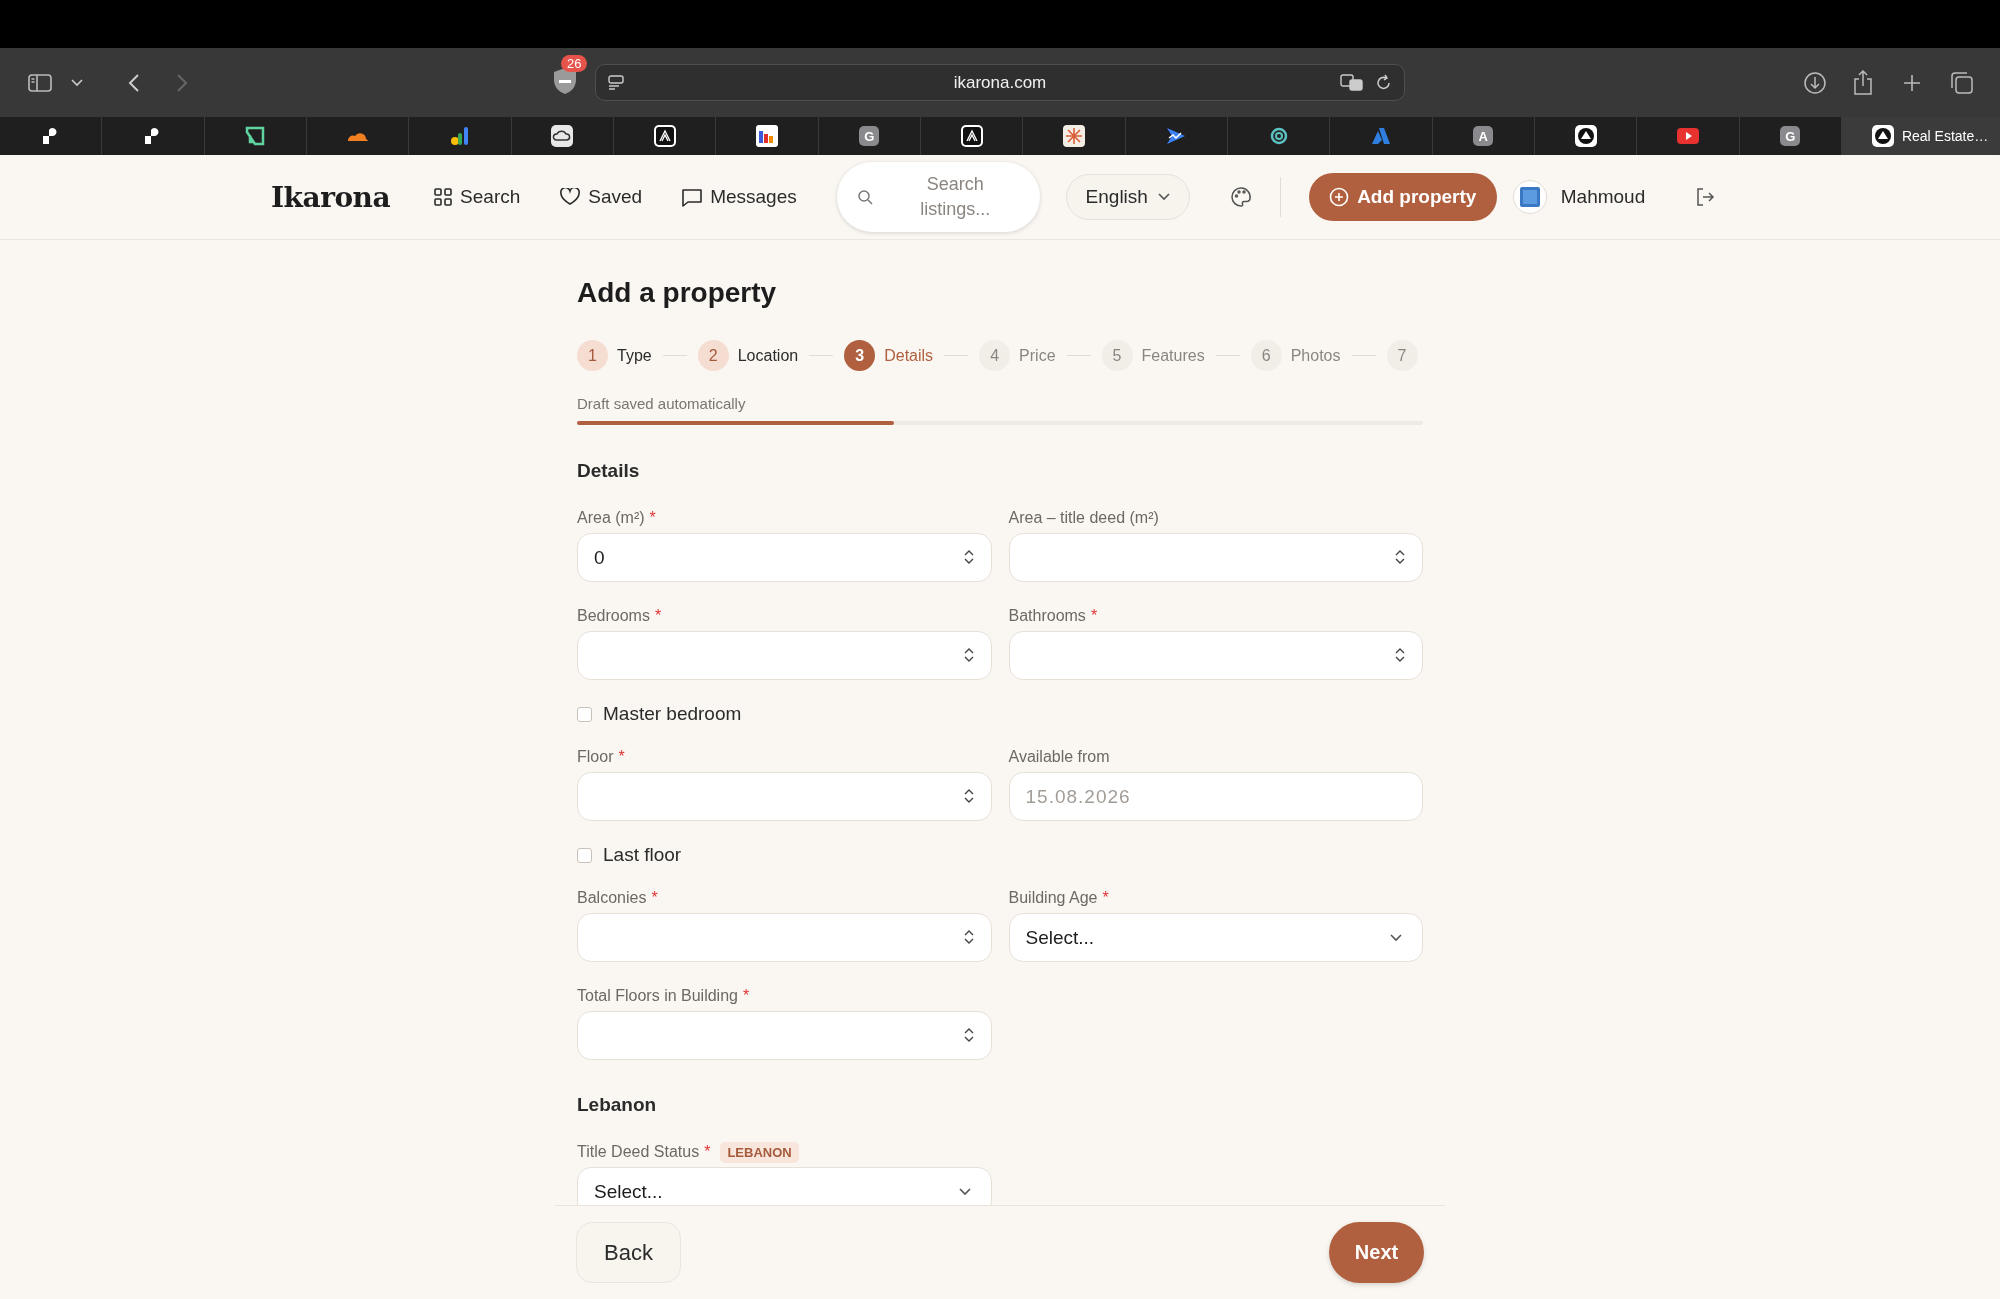  I want to click on reader-icon, so click(617, 82).